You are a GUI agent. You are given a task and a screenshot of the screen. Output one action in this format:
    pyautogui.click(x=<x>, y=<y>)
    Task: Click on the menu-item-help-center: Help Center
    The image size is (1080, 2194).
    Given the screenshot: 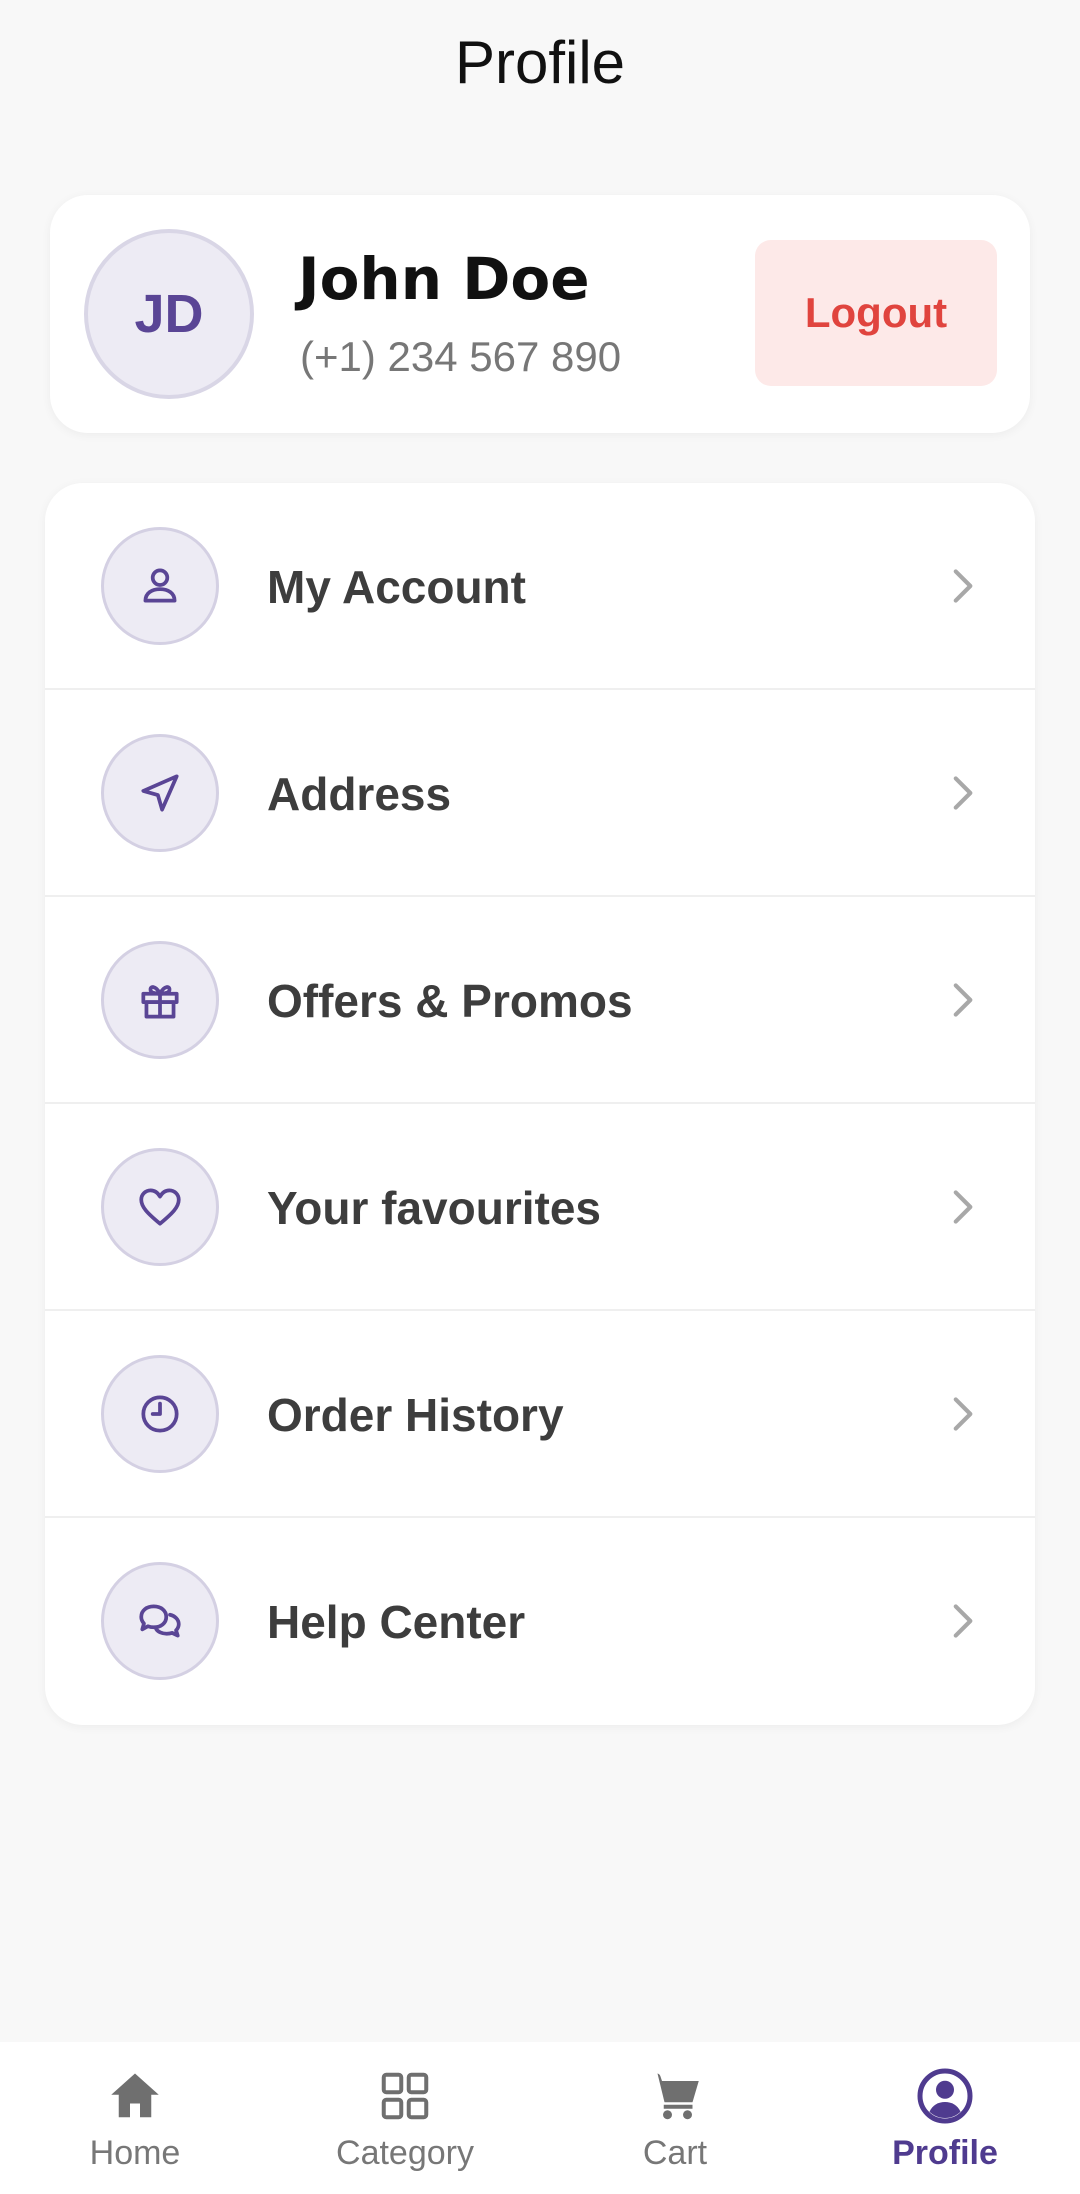 What is the action you would take?
    pyautogui.click(x=540, y=1621)
    